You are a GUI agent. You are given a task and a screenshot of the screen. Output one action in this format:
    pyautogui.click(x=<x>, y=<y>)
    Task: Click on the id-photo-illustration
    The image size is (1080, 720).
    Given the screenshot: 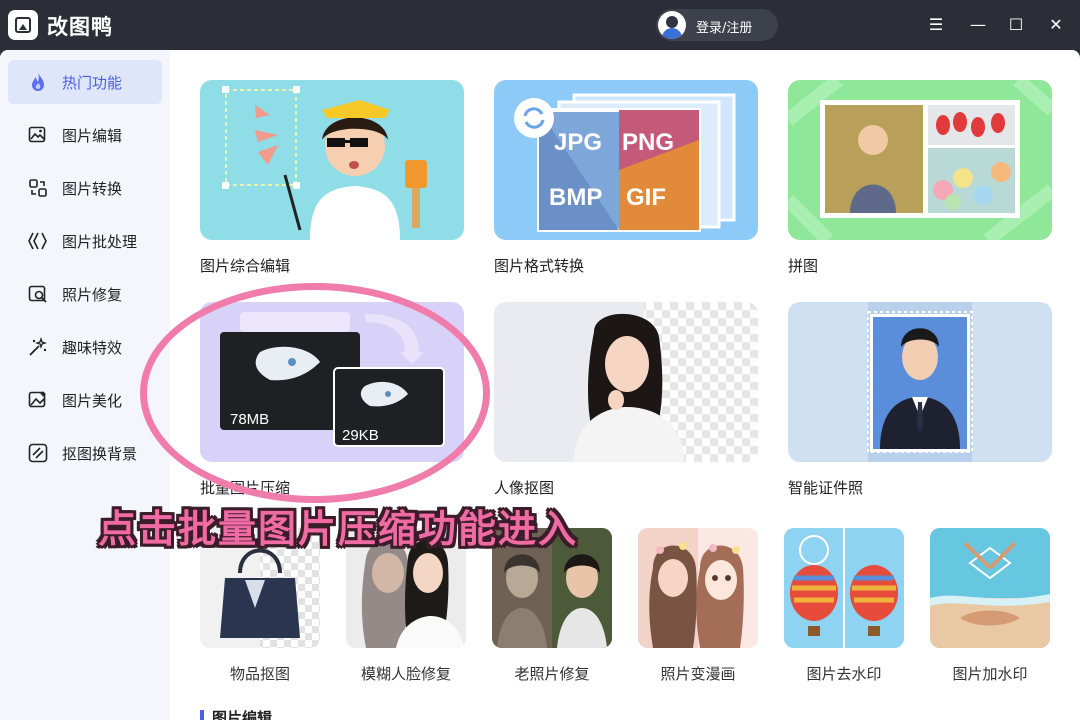 What is the action you would take?
    pyautogui.click(x=920, y=382)
    